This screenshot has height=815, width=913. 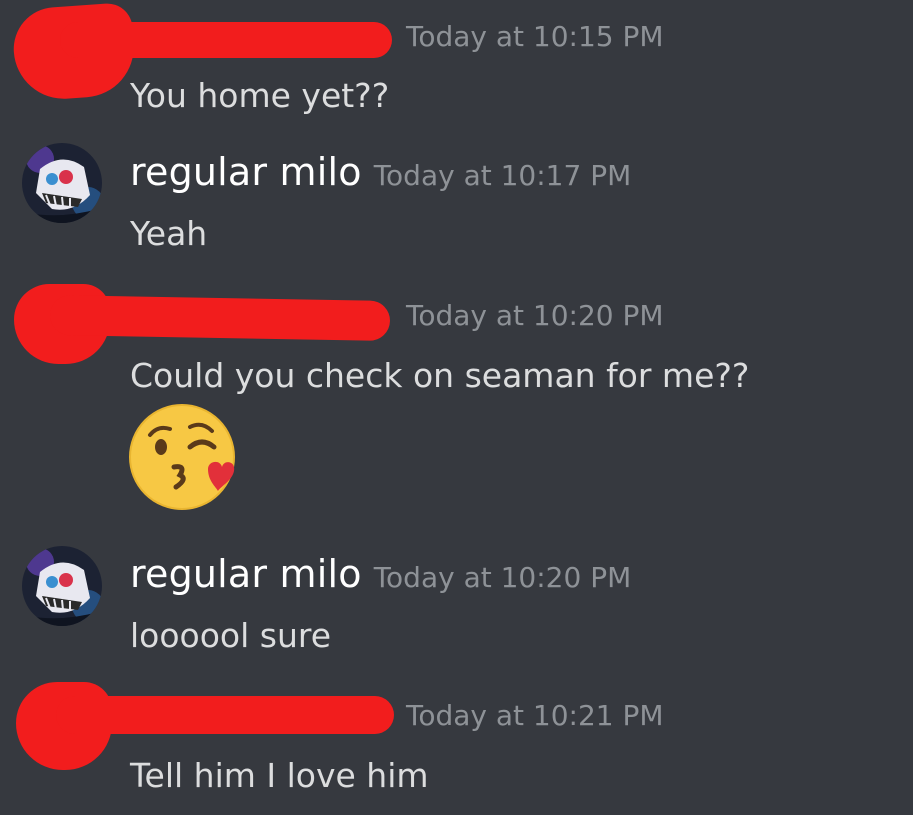 I want to click on message-text: loooool sure, so click(x=231, y=635).